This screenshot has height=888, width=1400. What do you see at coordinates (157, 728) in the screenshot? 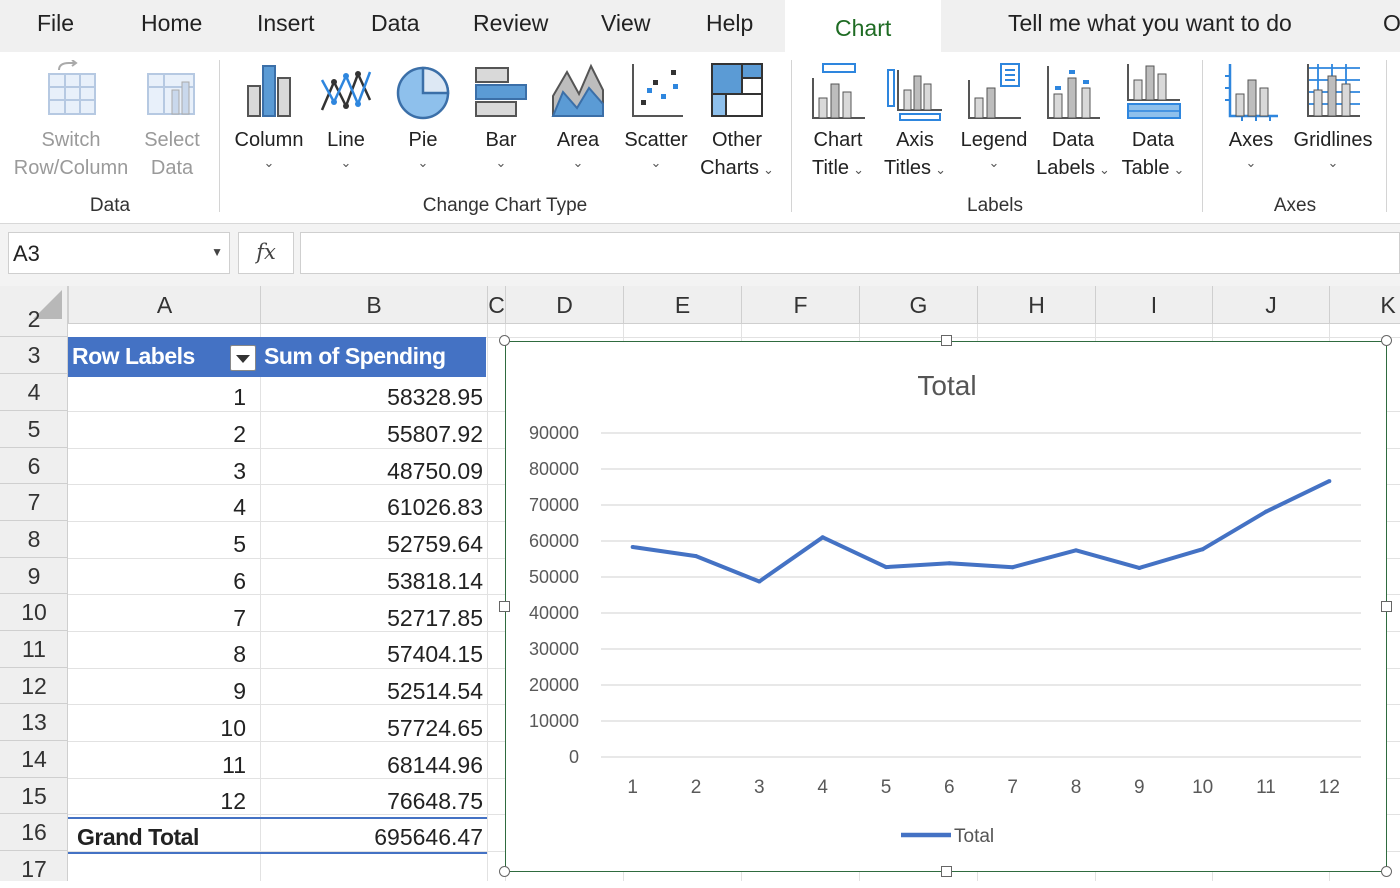
I see `pivot-row-label: 10` at bounding box center [157, 728].